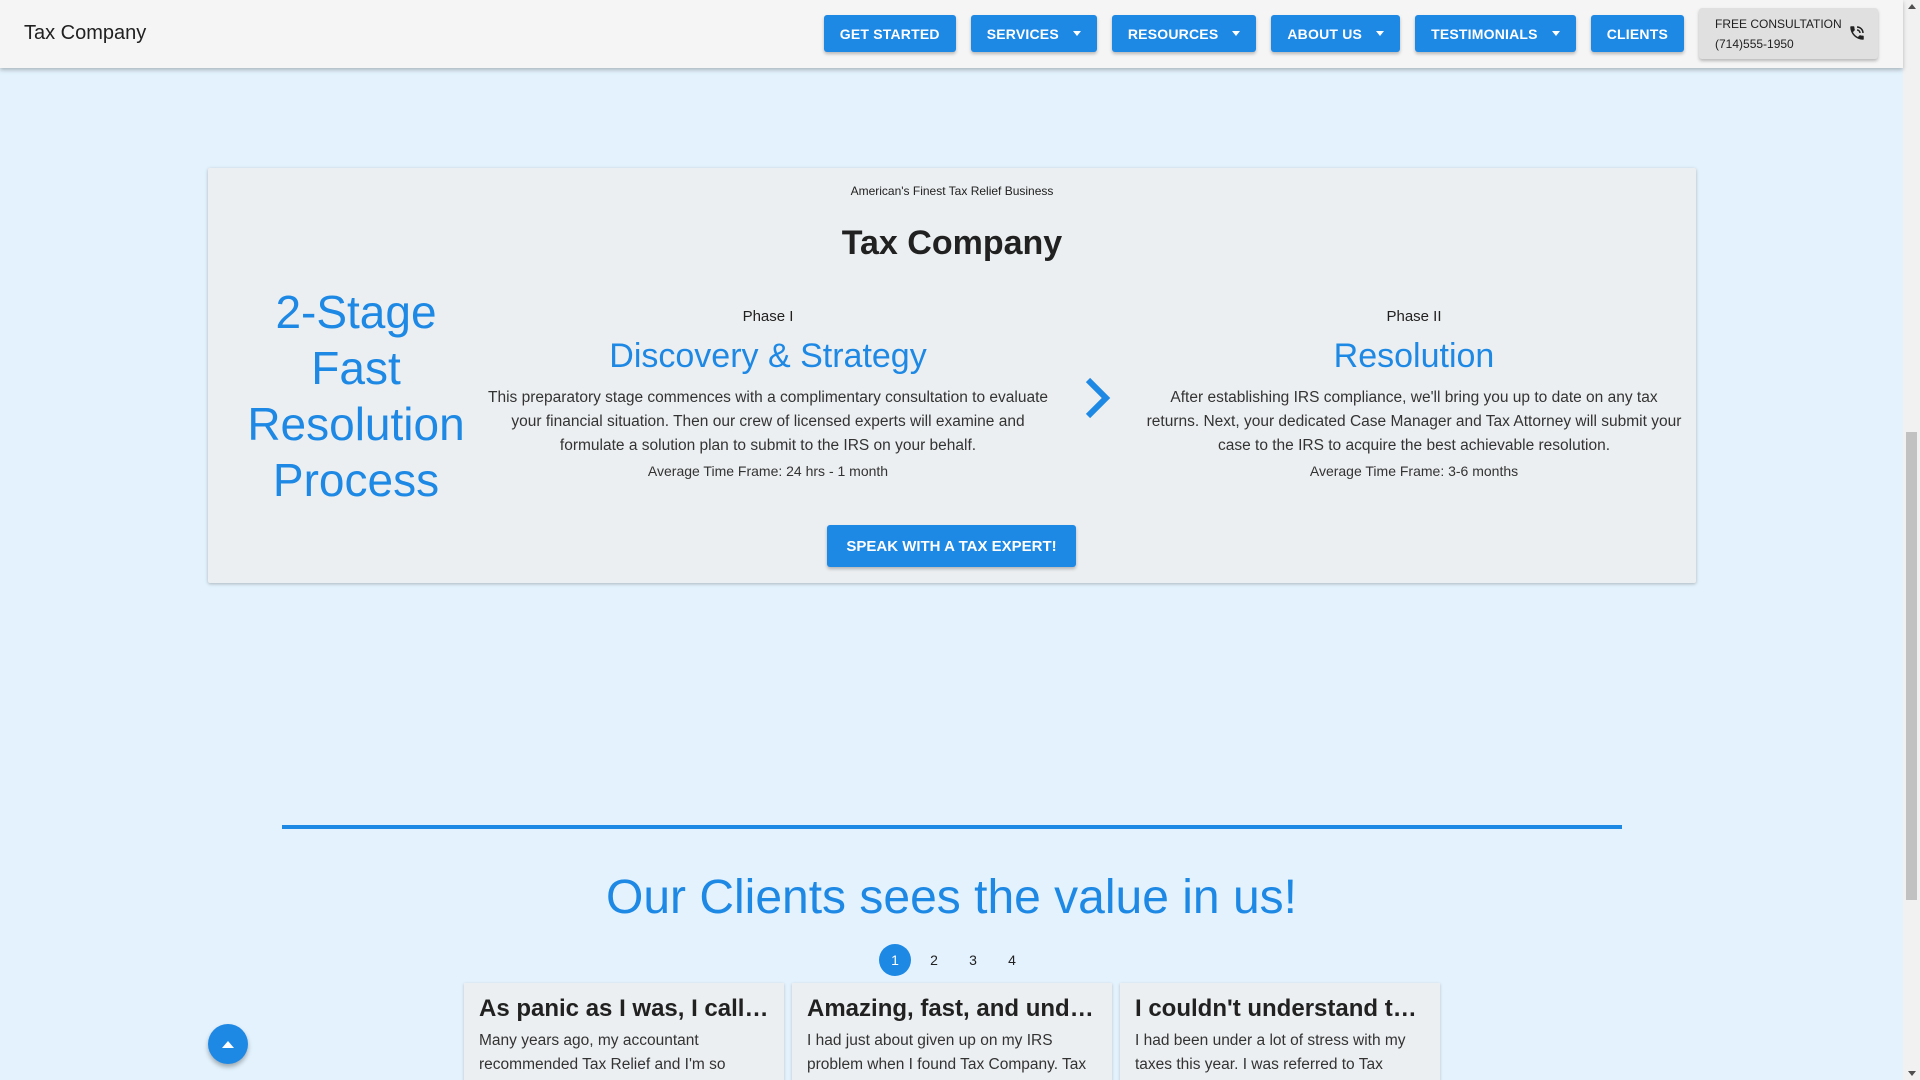 Image resolution: width=1920 pixels, height=1080 pixels. I want to click on page-button-4: 4, so click(1012, 960).